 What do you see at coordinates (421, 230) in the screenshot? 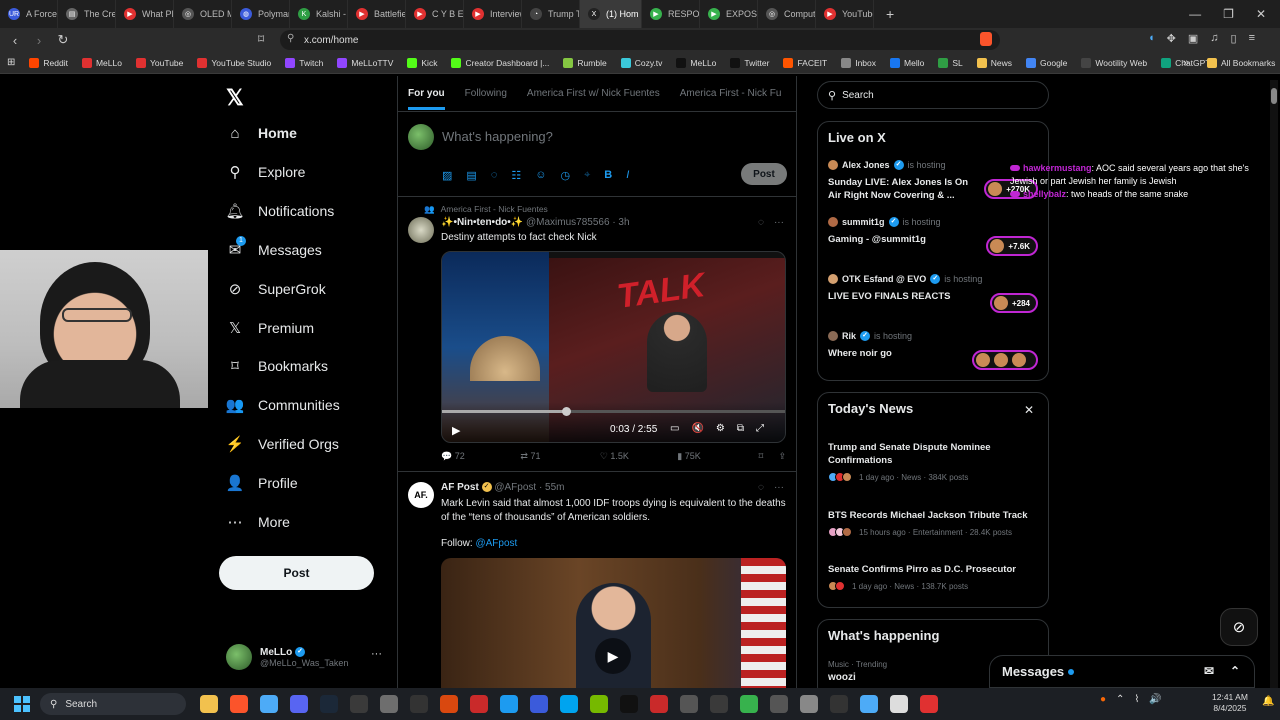
I see `avatar` at bounding box center [421, 230].